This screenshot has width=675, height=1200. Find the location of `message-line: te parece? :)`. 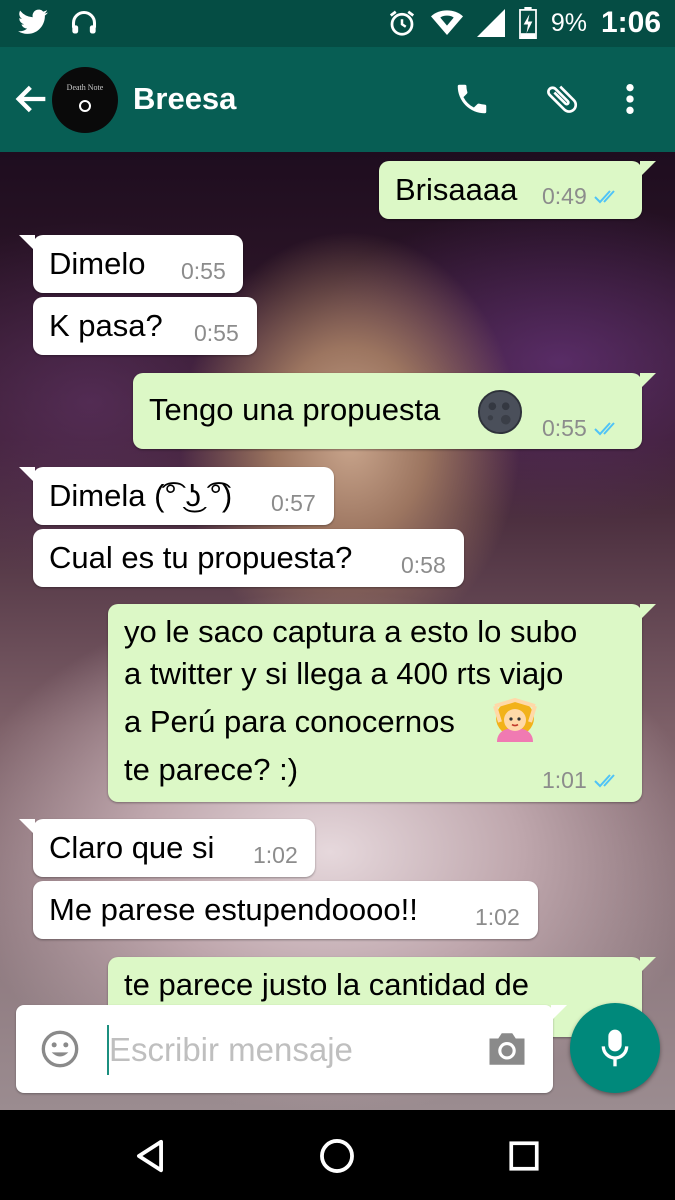

message-line: te parece? :) is located at coordinates (211, 769).